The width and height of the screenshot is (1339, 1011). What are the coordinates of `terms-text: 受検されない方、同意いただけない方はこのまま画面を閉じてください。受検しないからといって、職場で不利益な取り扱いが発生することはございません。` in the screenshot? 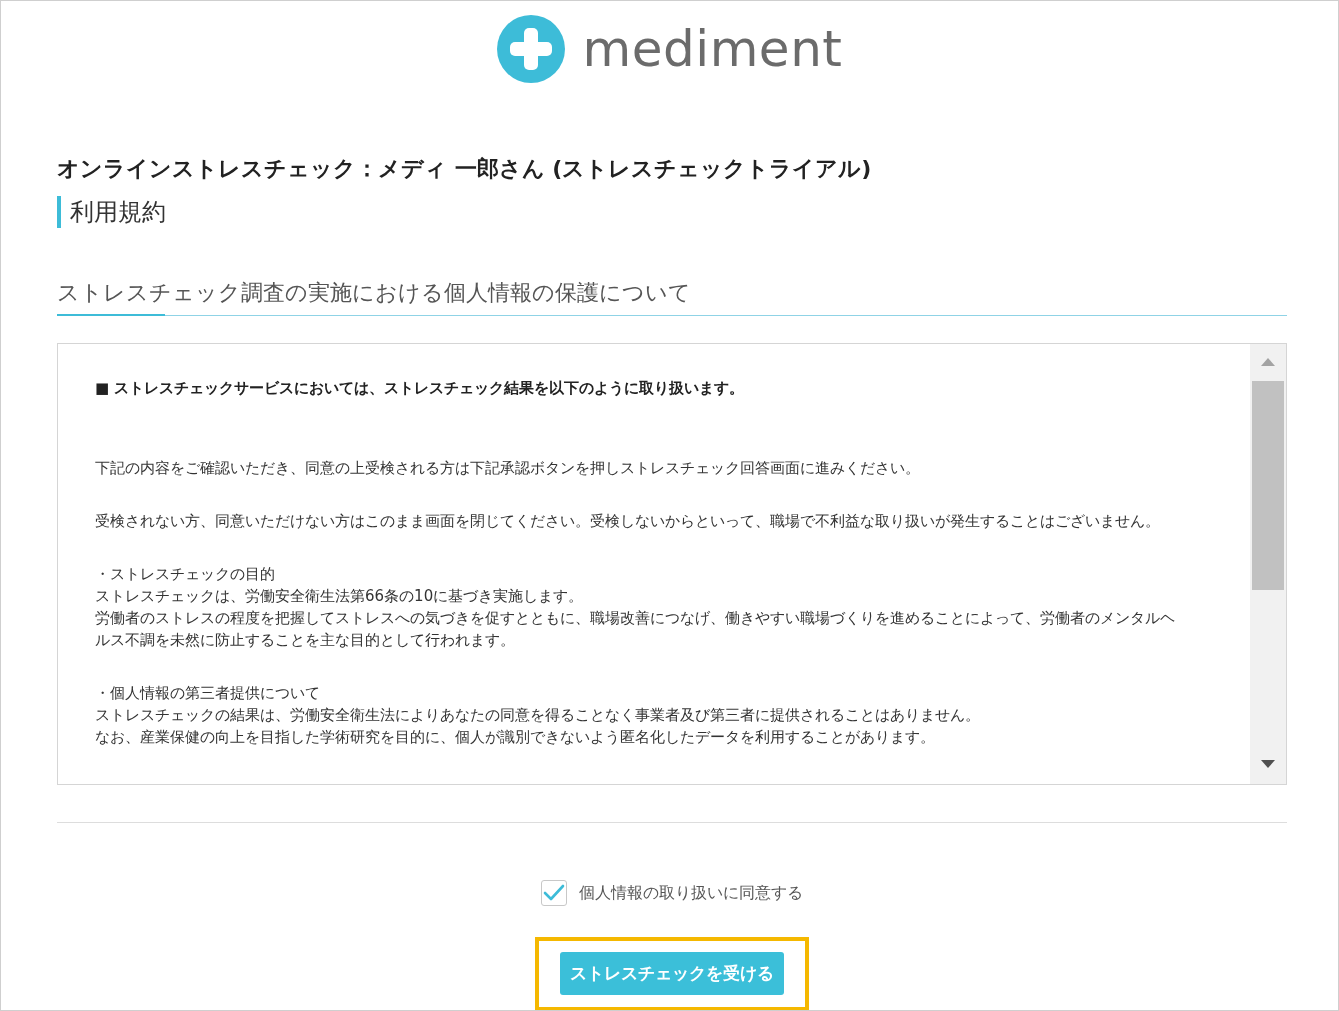 It's located at (628, 521).